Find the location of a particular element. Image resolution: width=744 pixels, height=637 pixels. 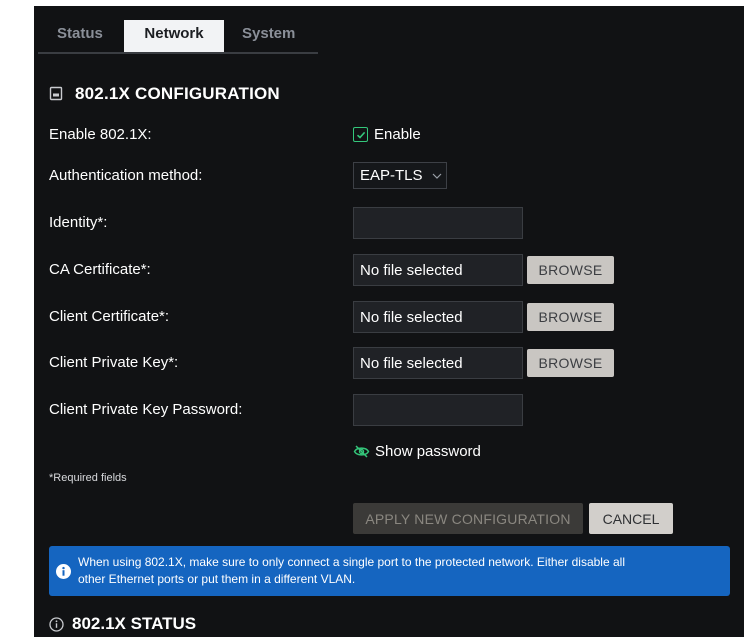

section-heading-status: 802.1X STATUS is located at coordinates (122, 624).